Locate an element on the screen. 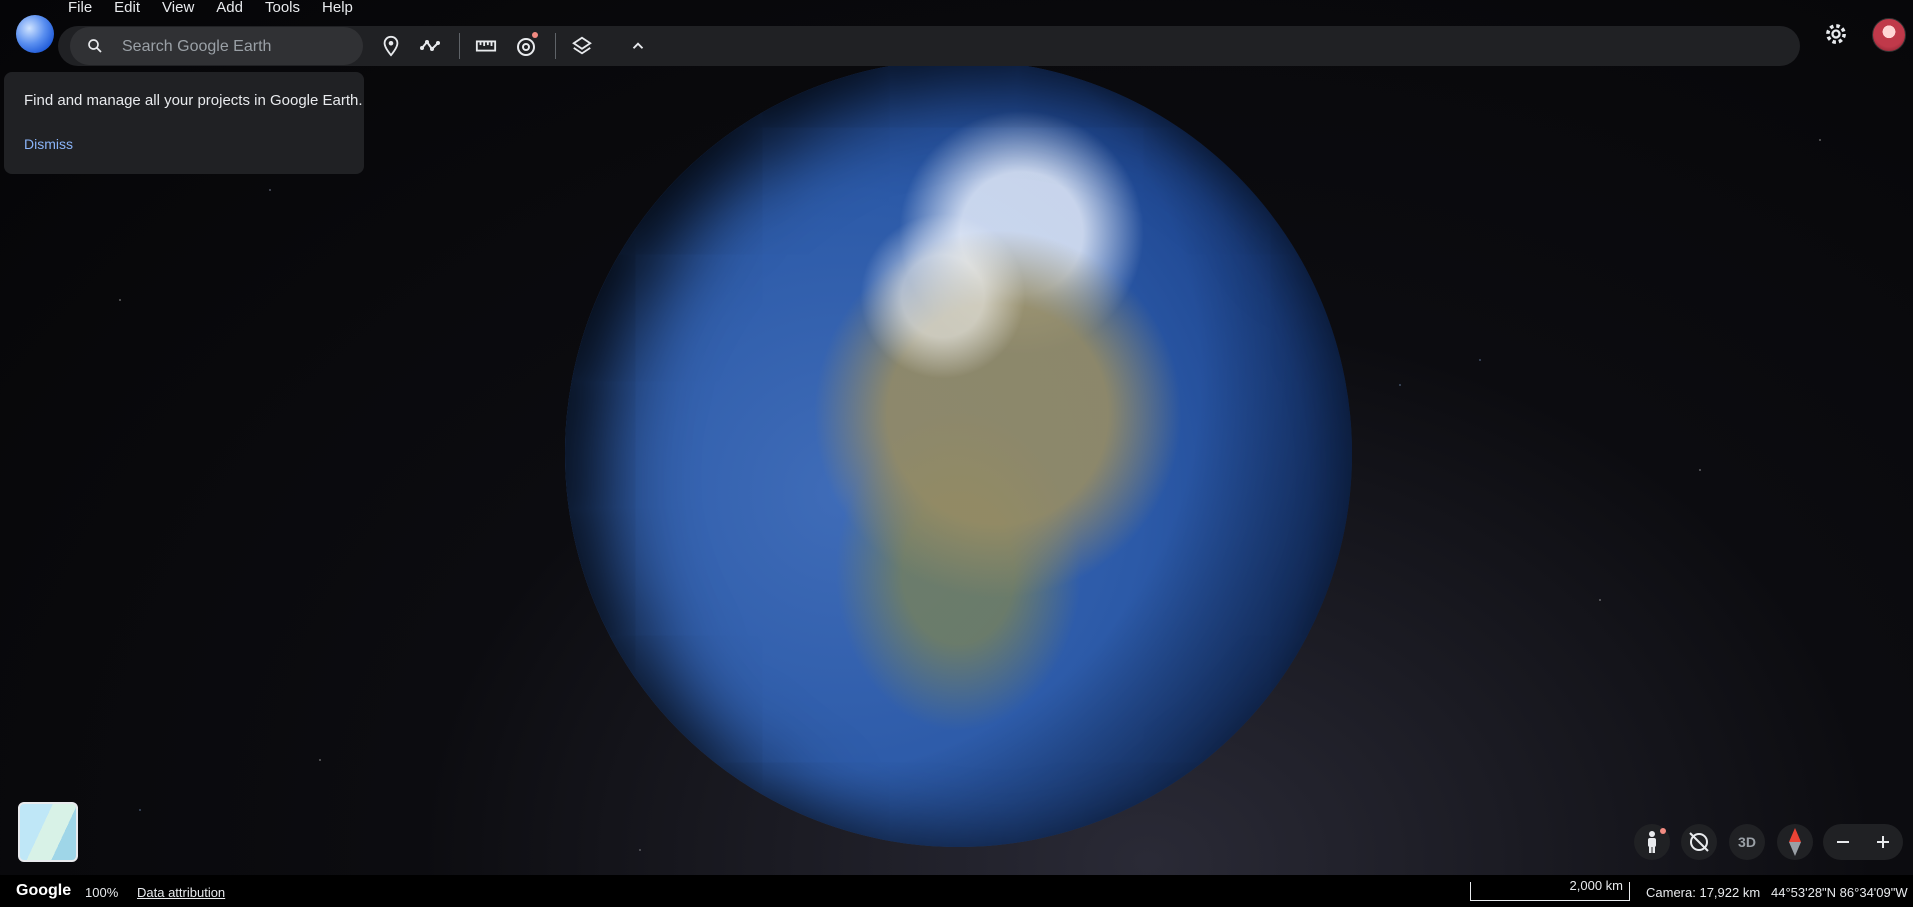 This screenshot has height=907, width=1913. draw-path-button is located at coordinates (431, 46).